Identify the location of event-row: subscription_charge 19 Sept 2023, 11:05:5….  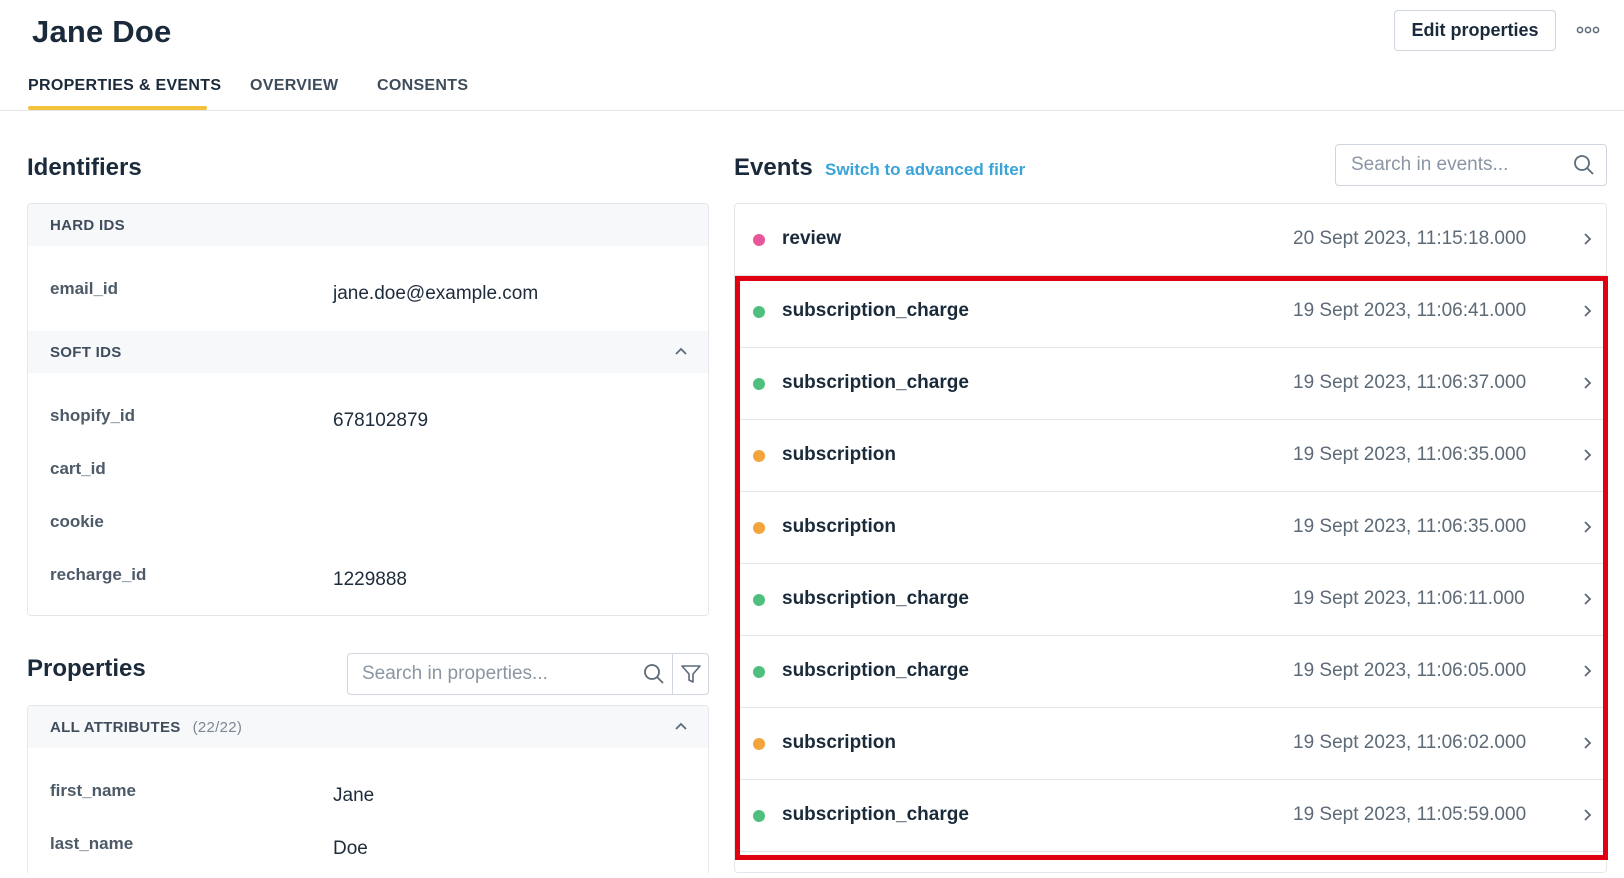
(1170, 816).